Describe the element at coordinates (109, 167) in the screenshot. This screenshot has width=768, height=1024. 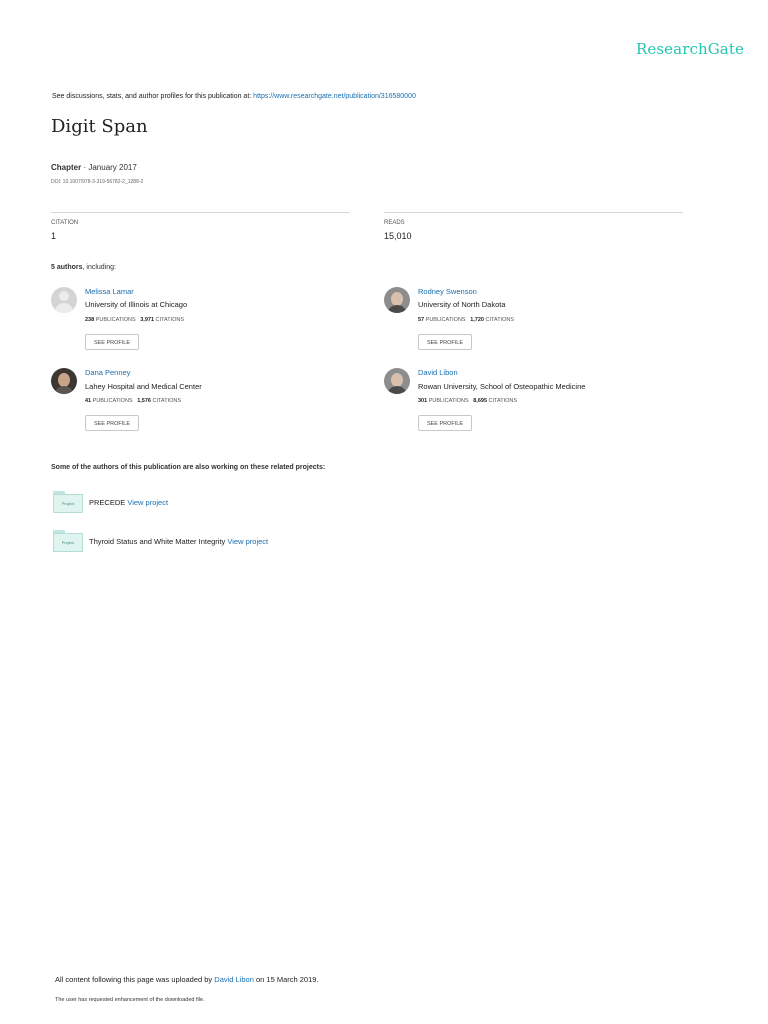
I see `publication-date: · January 2017` at that location.